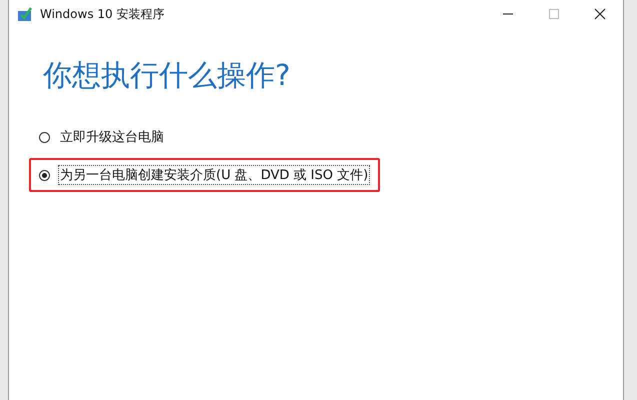  Describe the element at coordinates (102, 137) in the screenshot. I see `radio-option: 立即升级这台电脑` at that location.